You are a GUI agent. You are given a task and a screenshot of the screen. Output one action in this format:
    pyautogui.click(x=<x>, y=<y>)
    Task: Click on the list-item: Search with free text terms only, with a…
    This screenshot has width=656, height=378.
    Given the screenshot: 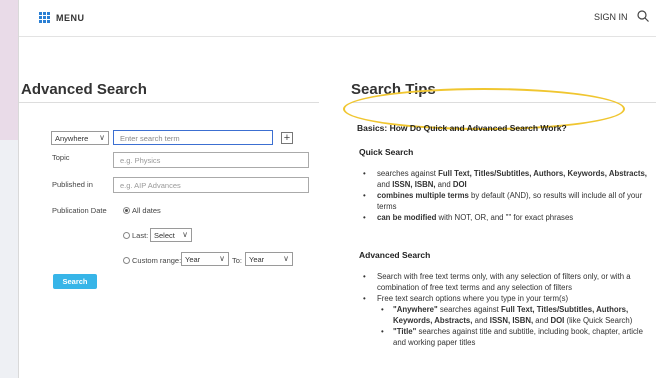 What is the action you would take?
    pyautogui.click(x=505, y=282)
    